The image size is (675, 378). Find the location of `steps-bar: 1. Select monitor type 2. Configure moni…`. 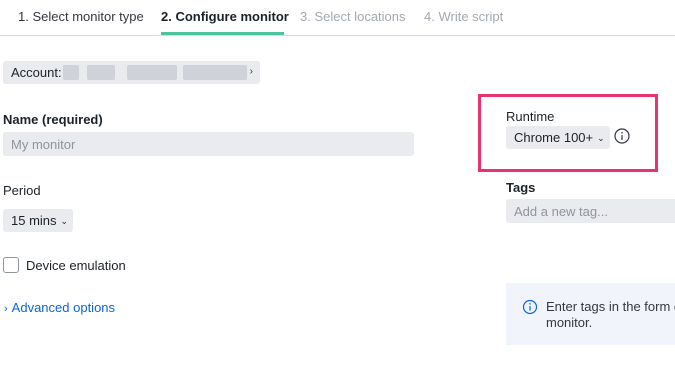

steps-bar: 1. Select monitor type 2. Configure moni… is located at coordinates (337, 18).